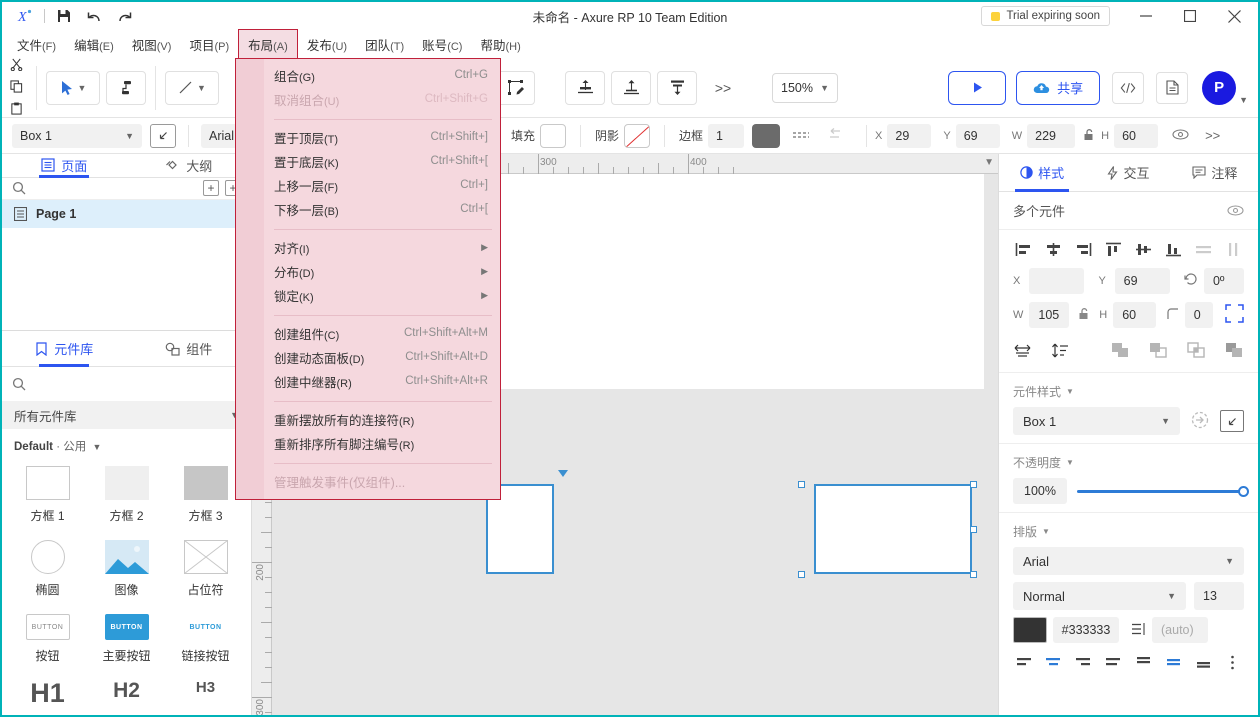 Image resolution: width=1260 pixels, height=717 pixels. I want to click on menu-item-reposition-connectors: 重新摆放所有的连接符(R), so click(368, 419).